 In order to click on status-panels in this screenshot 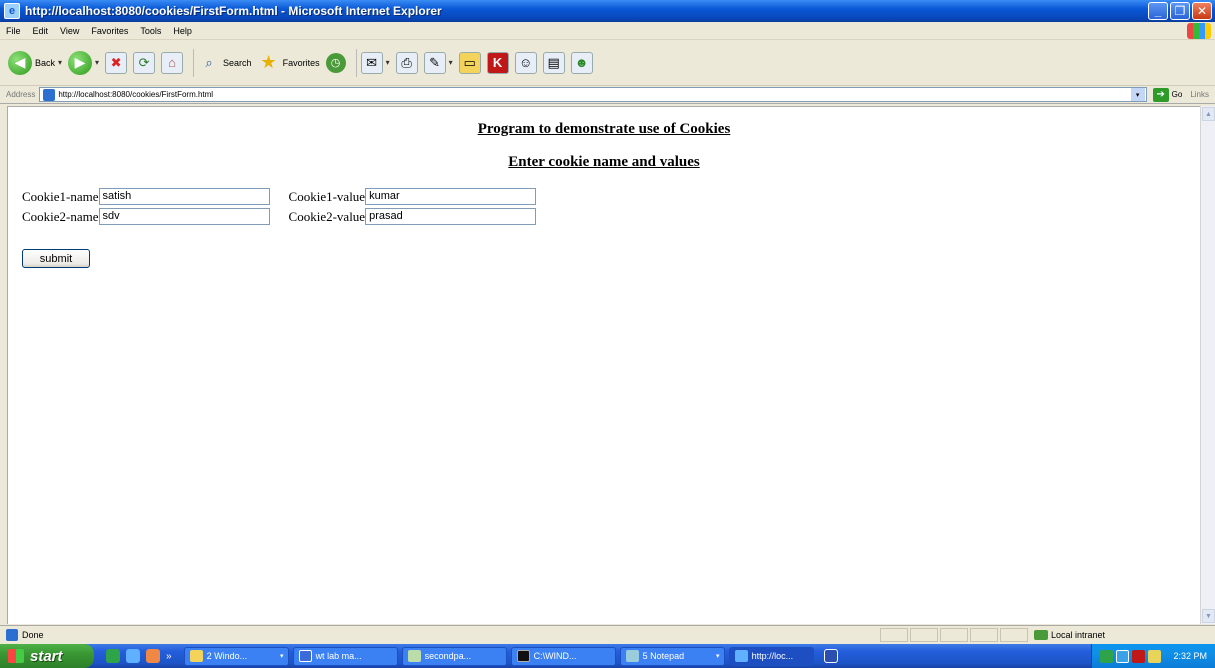, I will do `click(954, 635)`.